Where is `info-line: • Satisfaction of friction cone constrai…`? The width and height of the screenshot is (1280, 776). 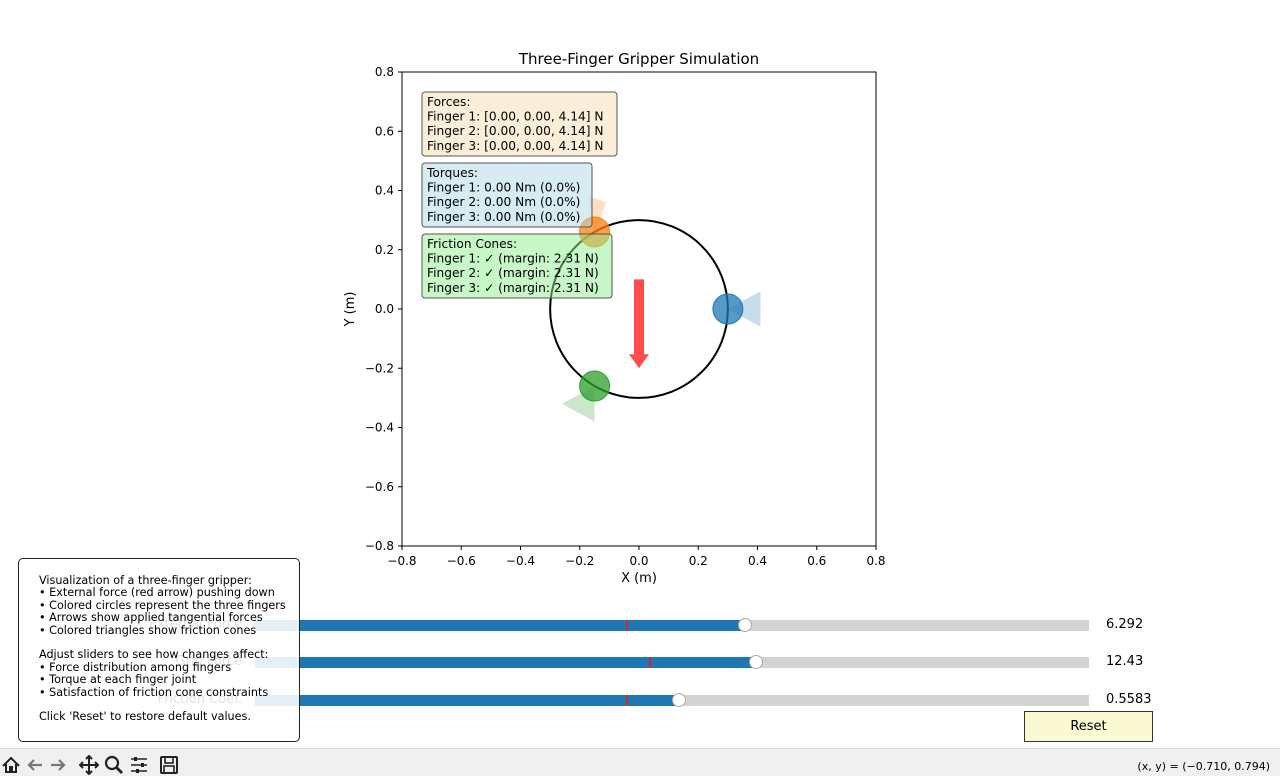 info-line: • Satisfaction of friction cone constrai… is located at coordinates (154, 692).